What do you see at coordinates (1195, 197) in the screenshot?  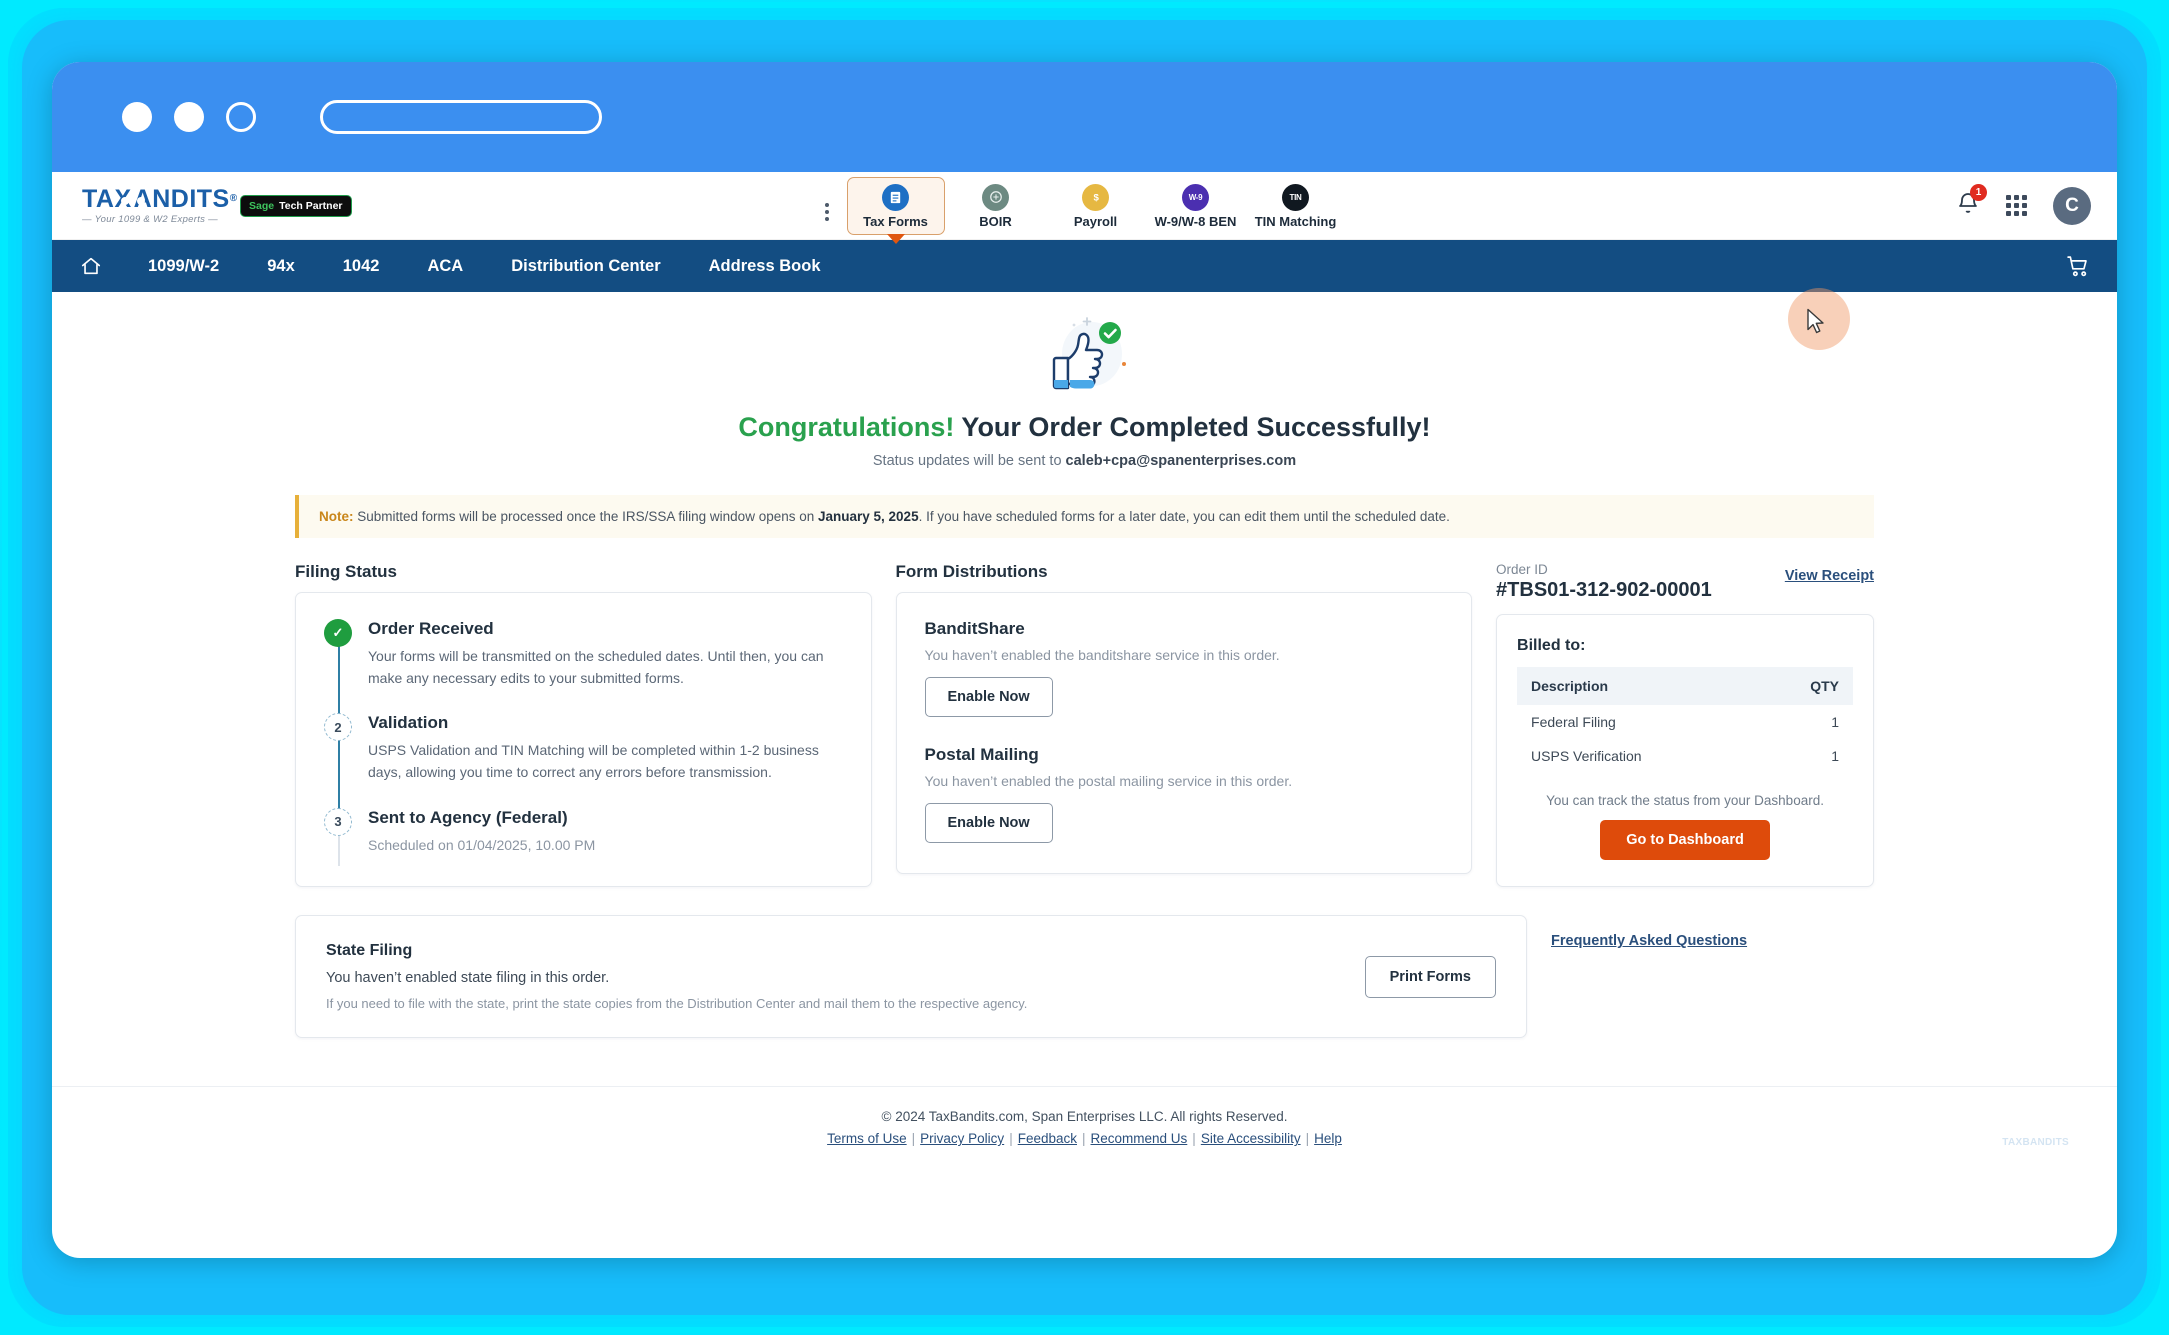 I see `w9-w8ben-icon: W-9` at bounding box center [1195, 197].